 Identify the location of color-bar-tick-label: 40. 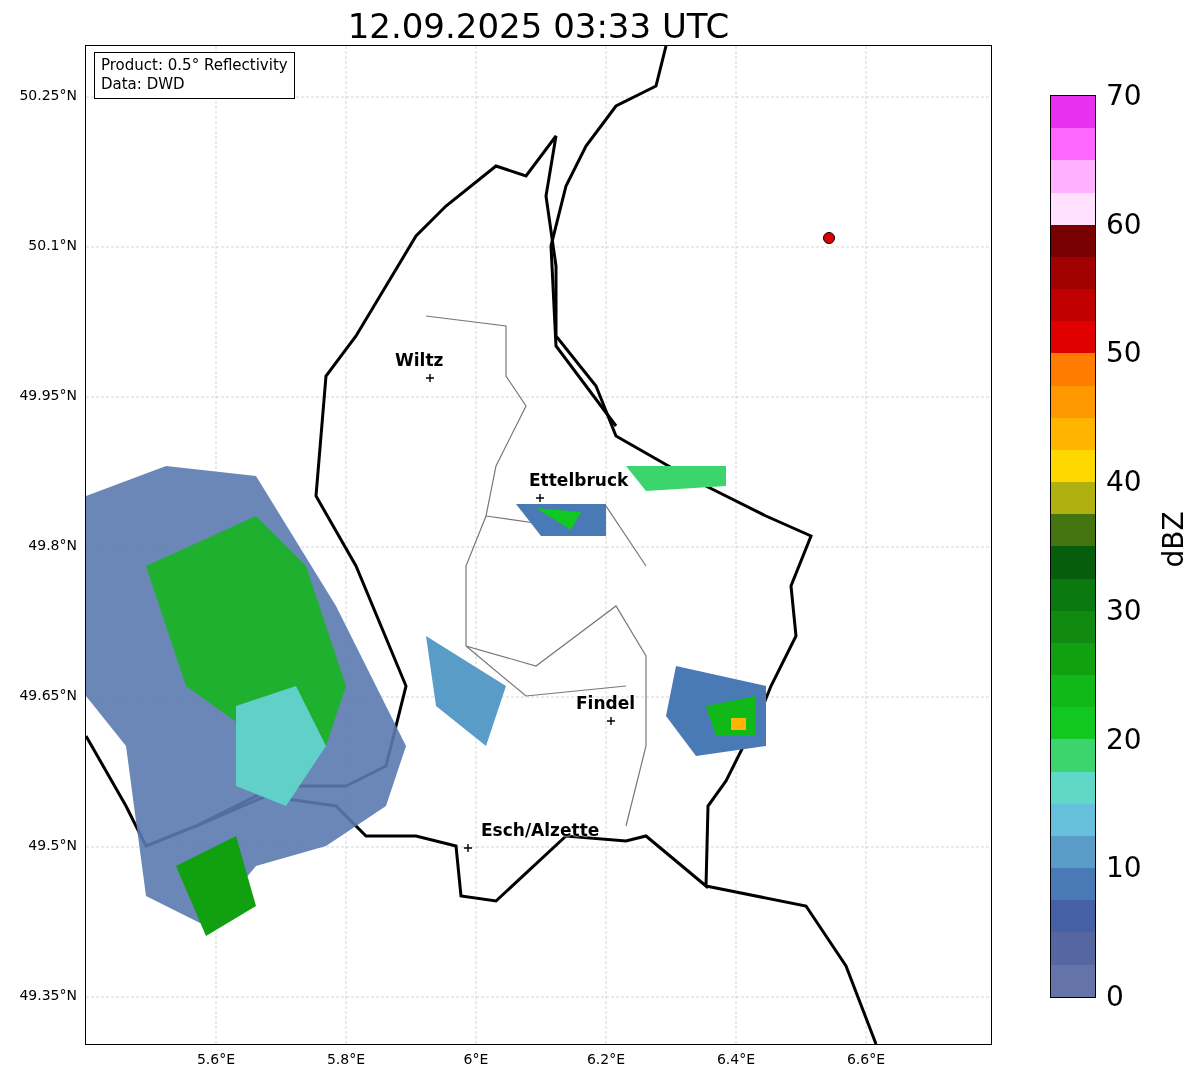
(1123, 482).